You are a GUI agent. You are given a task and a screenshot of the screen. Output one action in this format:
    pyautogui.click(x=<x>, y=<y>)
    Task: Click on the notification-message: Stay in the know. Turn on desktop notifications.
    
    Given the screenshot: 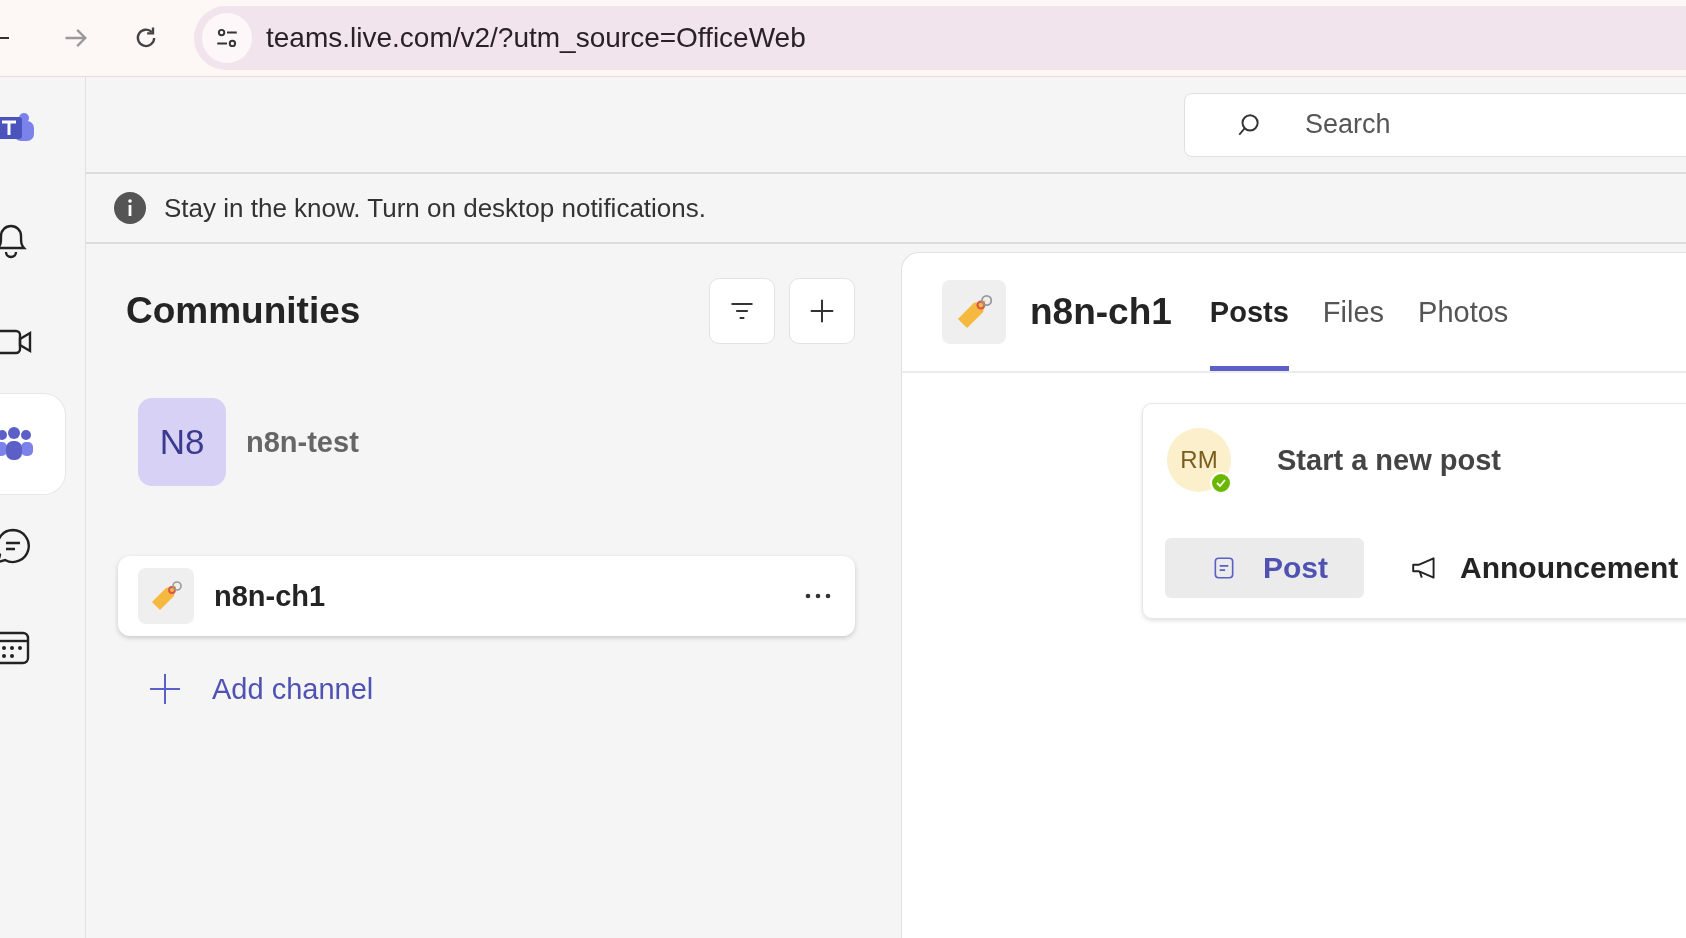 What is the action you would take?
    pyautogui.click(x=435, y=208)
    